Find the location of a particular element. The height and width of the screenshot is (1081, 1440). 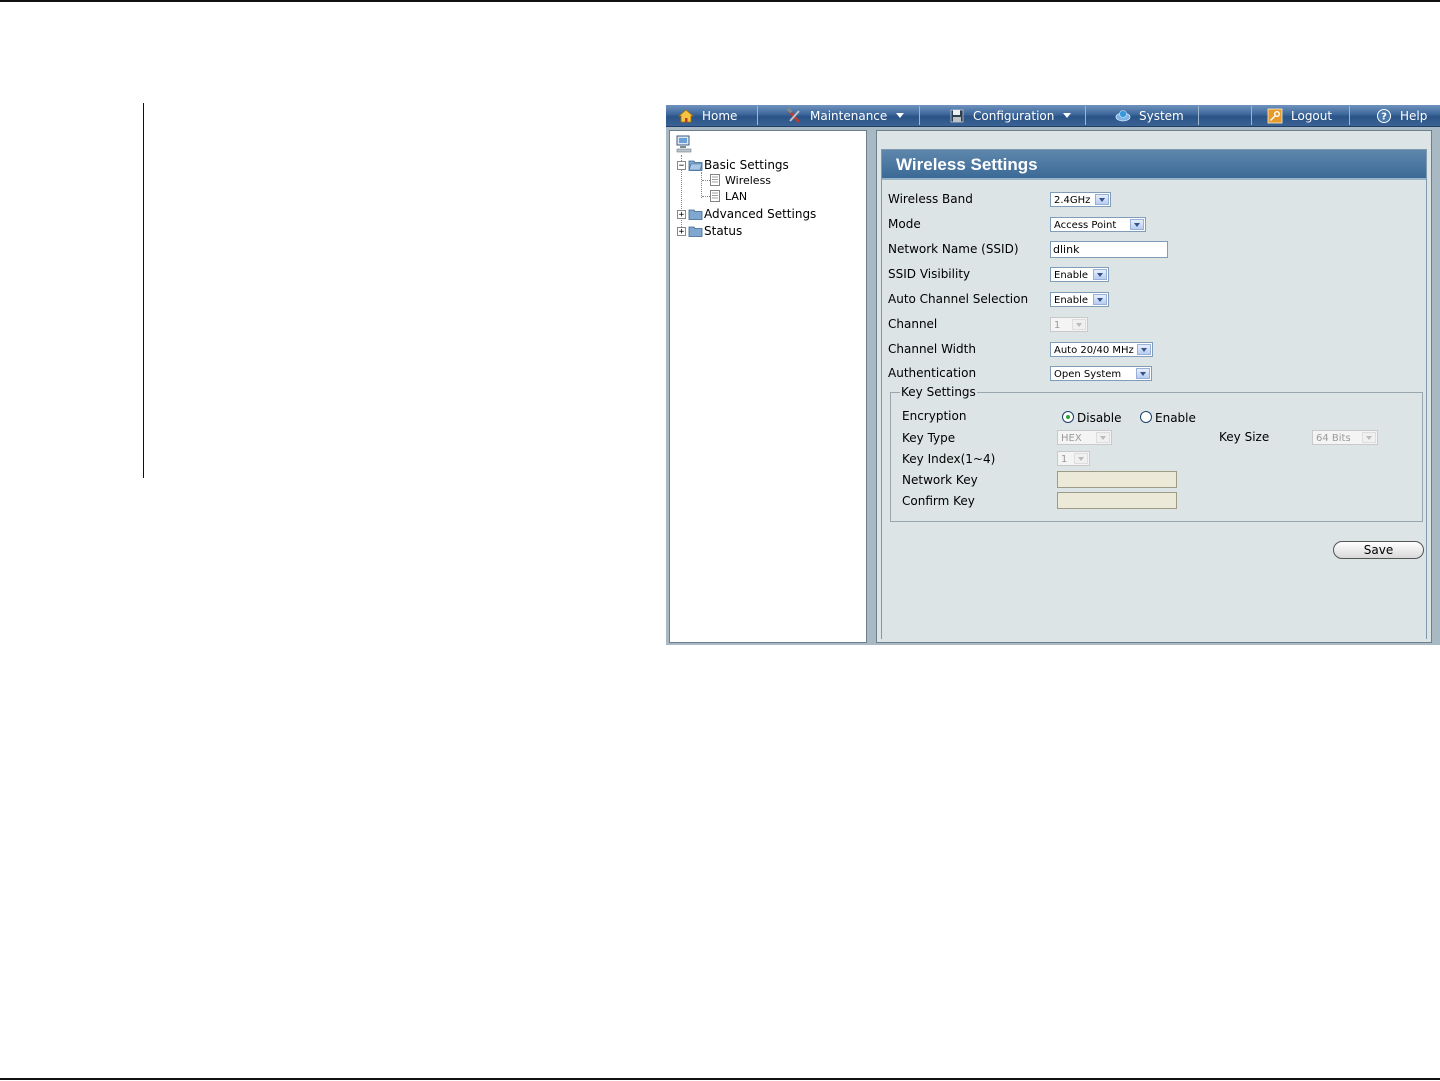

tree-item-basic-settings: − Basic Settings is located at coordinates (733, 165).